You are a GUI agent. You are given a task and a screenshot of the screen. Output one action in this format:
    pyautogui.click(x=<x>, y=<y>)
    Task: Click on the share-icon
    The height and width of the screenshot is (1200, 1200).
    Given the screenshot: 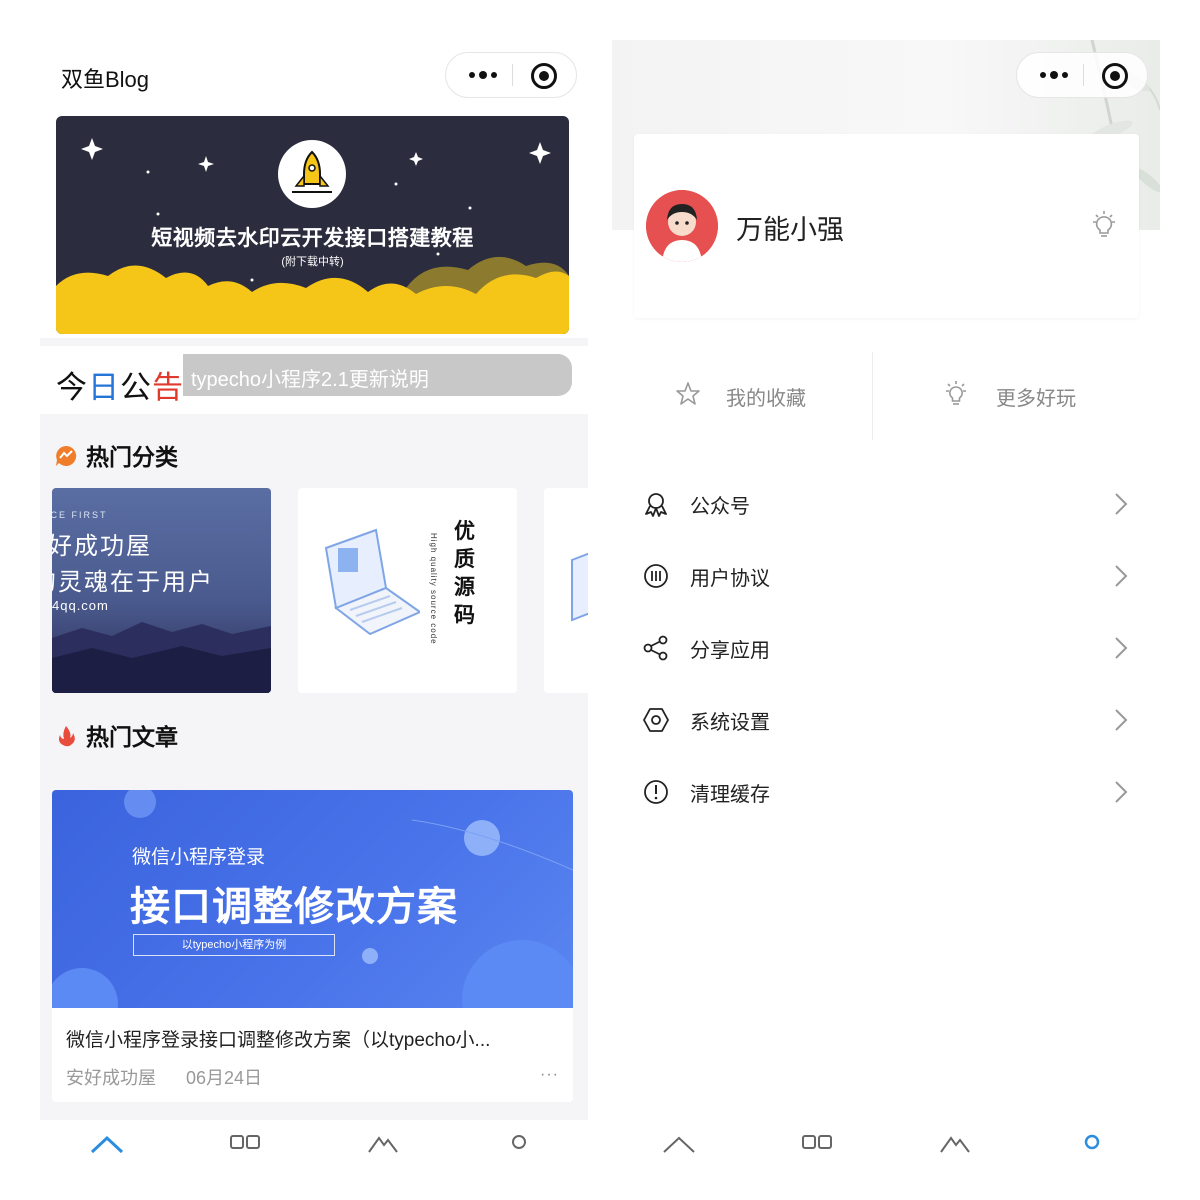 What is the action you would take?
    pyautogui.click(x=655, y=648)
    